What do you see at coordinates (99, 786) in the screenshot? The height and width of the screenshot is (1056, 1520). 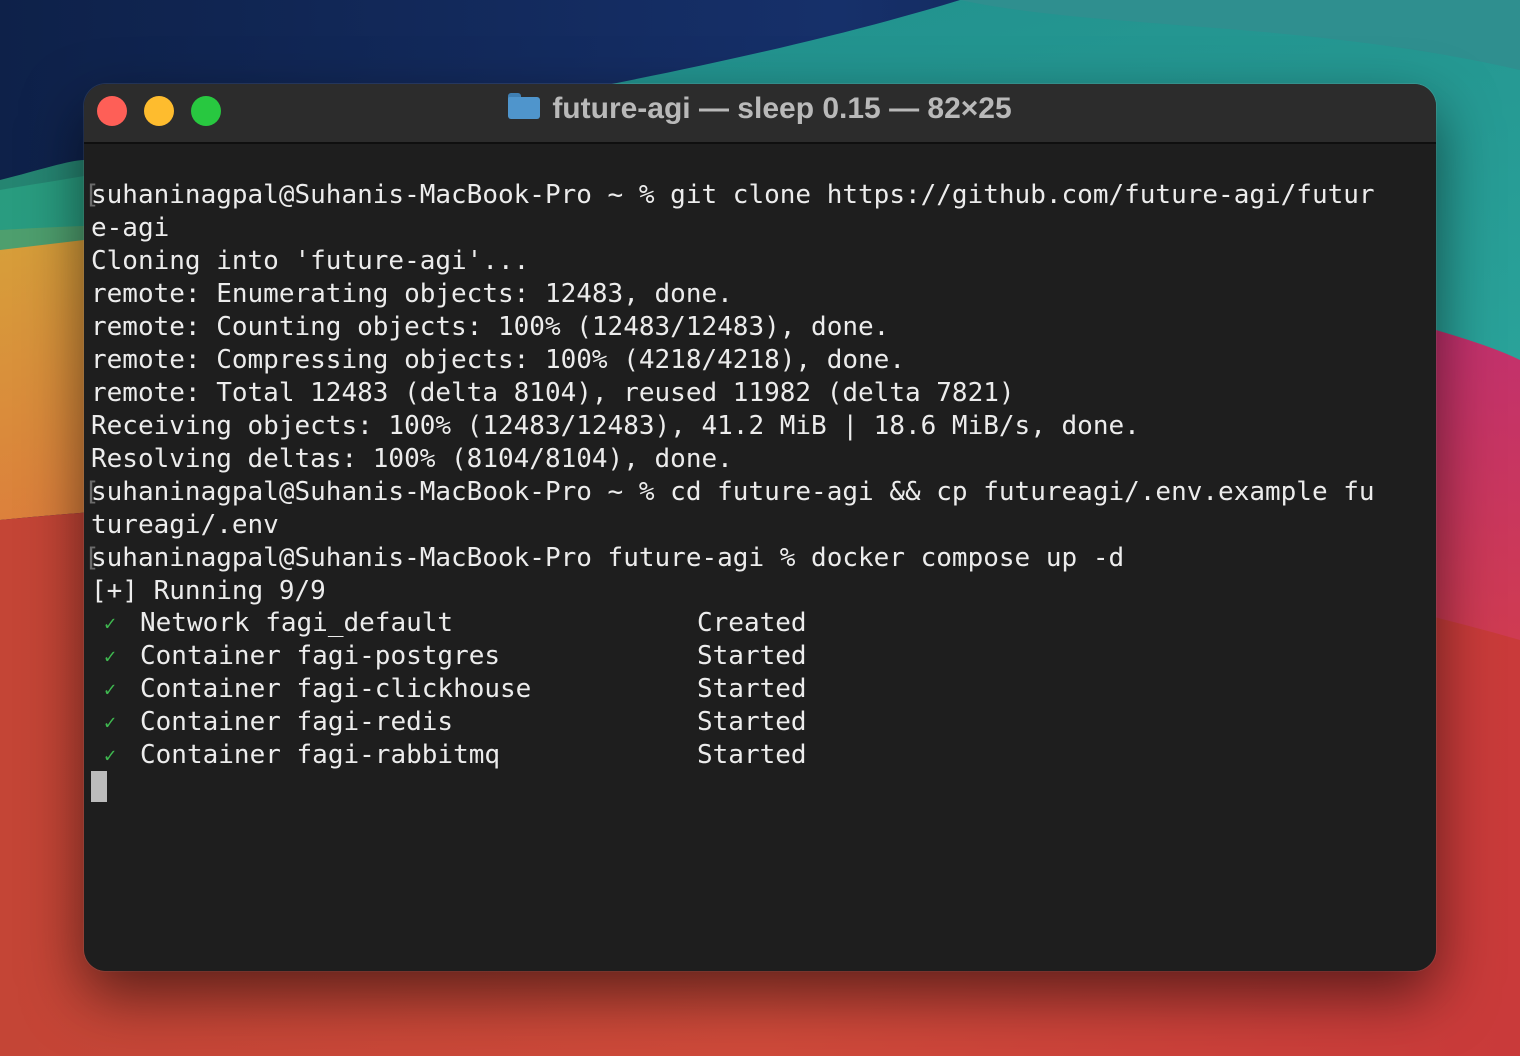 I see `text-cursor` at bounding box center [99, 786].